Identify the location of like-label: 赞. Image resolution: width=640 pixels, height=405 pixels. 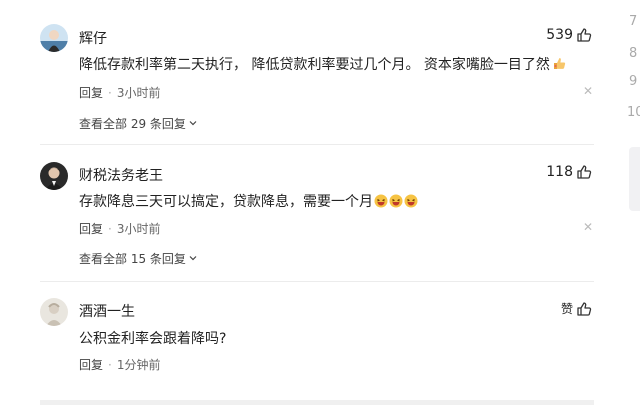
(566, 309).